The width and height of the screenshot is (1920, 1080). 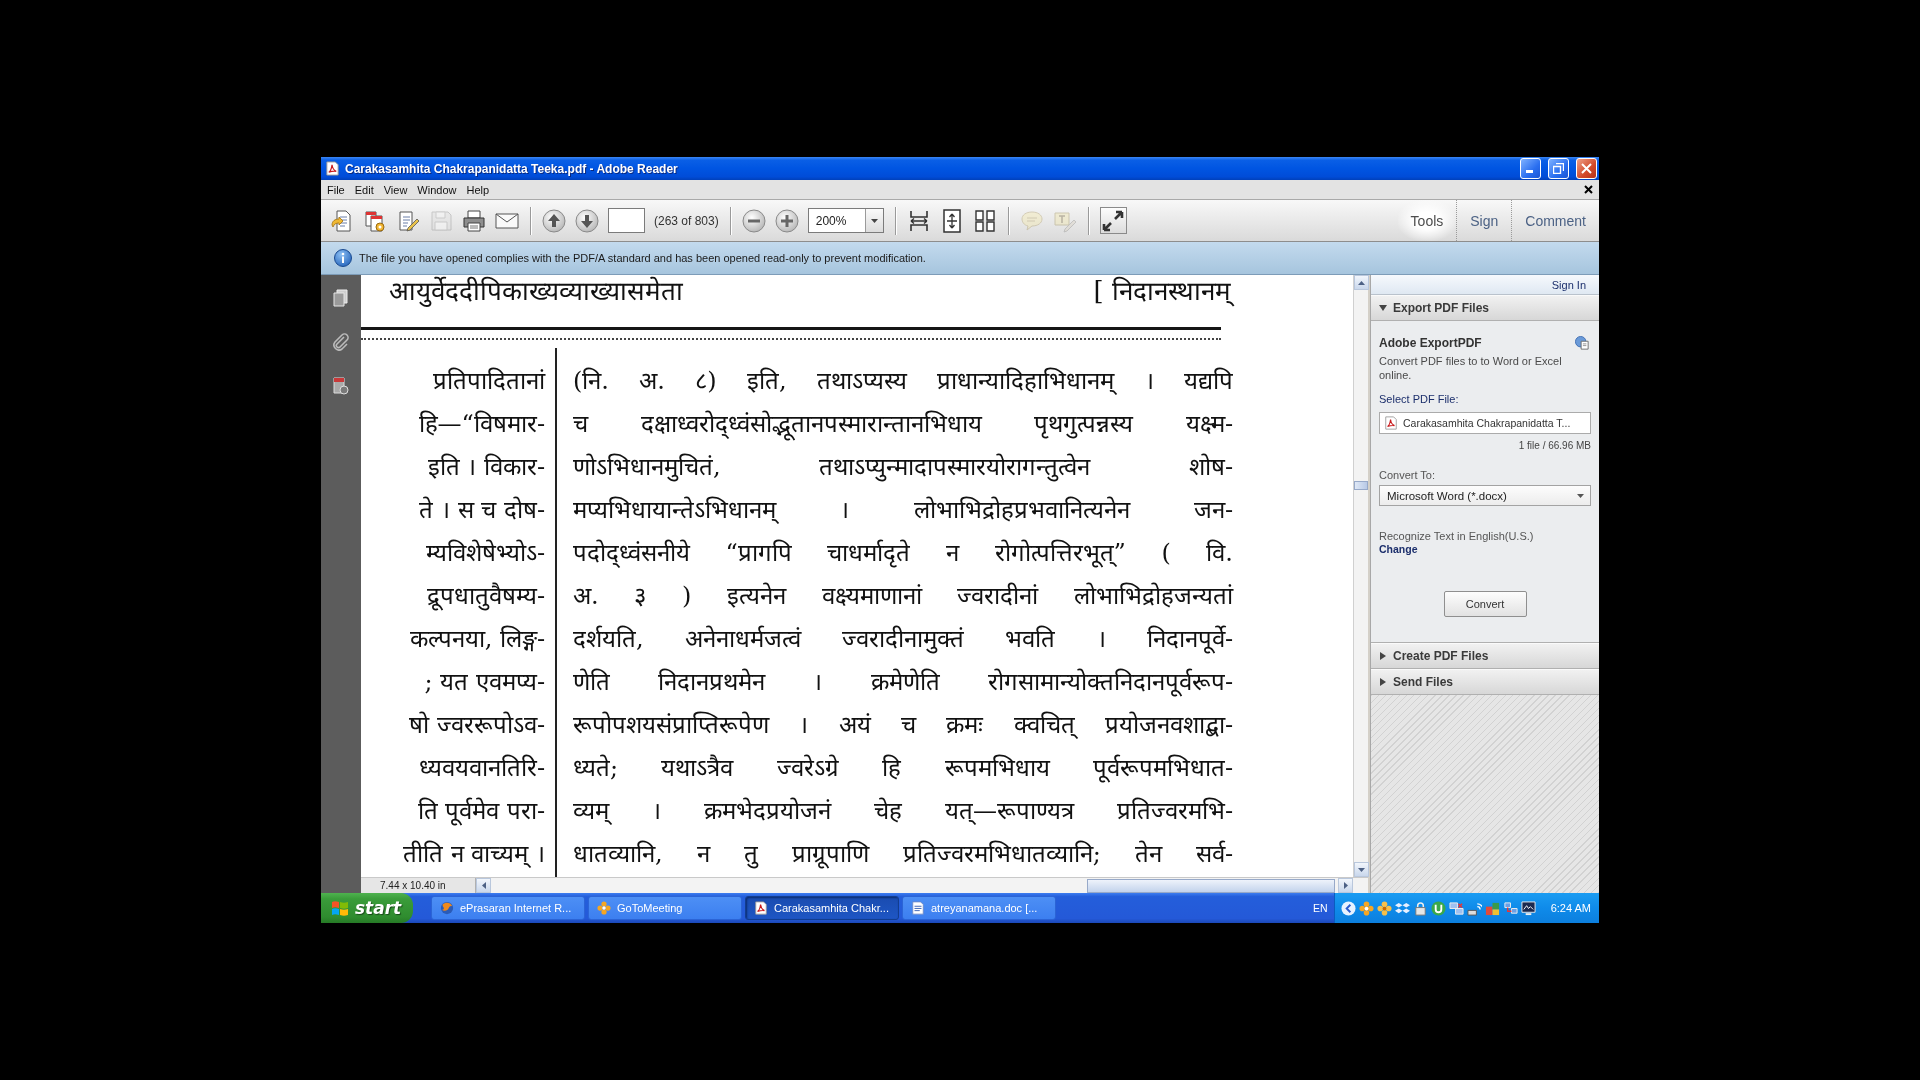 What do you see at coordinates (340, 908) in the screenshot?
I see `windows-flag-icon` at bounding box center [340, 908].